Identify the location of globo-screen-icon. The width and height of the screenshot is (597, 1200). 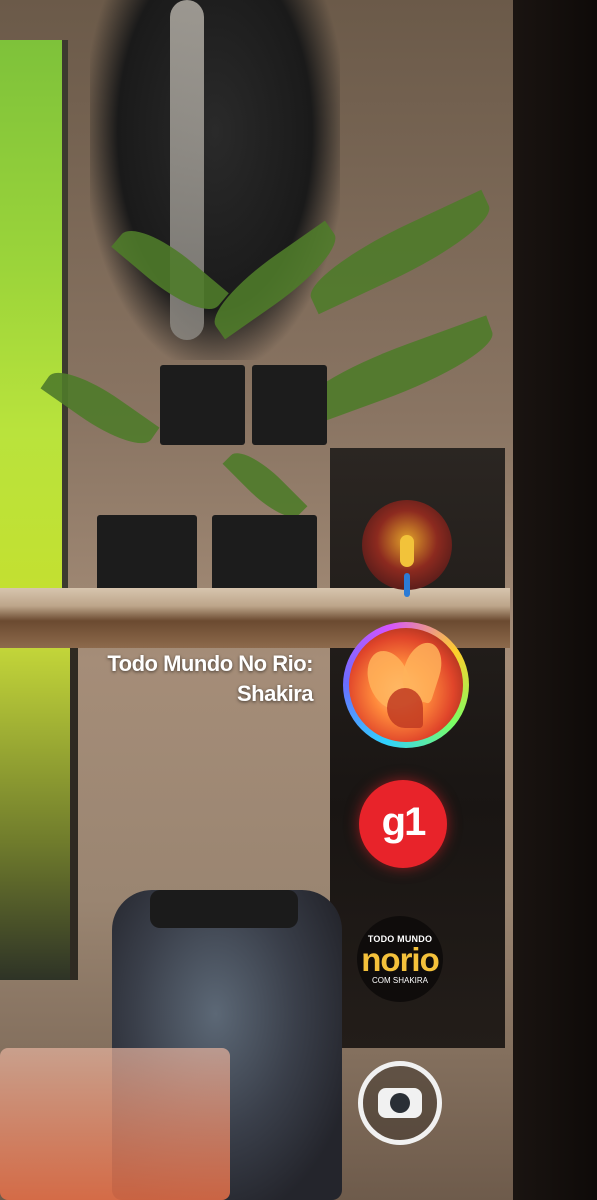
(400, 1103).